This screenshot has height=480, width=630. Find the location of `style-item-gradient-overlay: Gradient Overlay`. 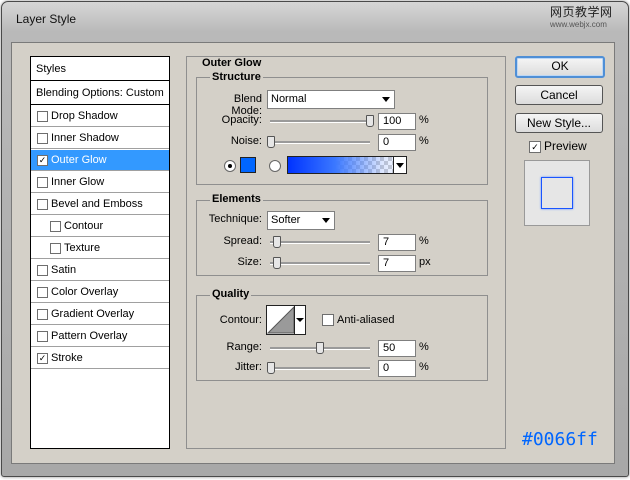

style-item-gradient-overlay: Gradient Overlay is located at coordinates (100, 314).